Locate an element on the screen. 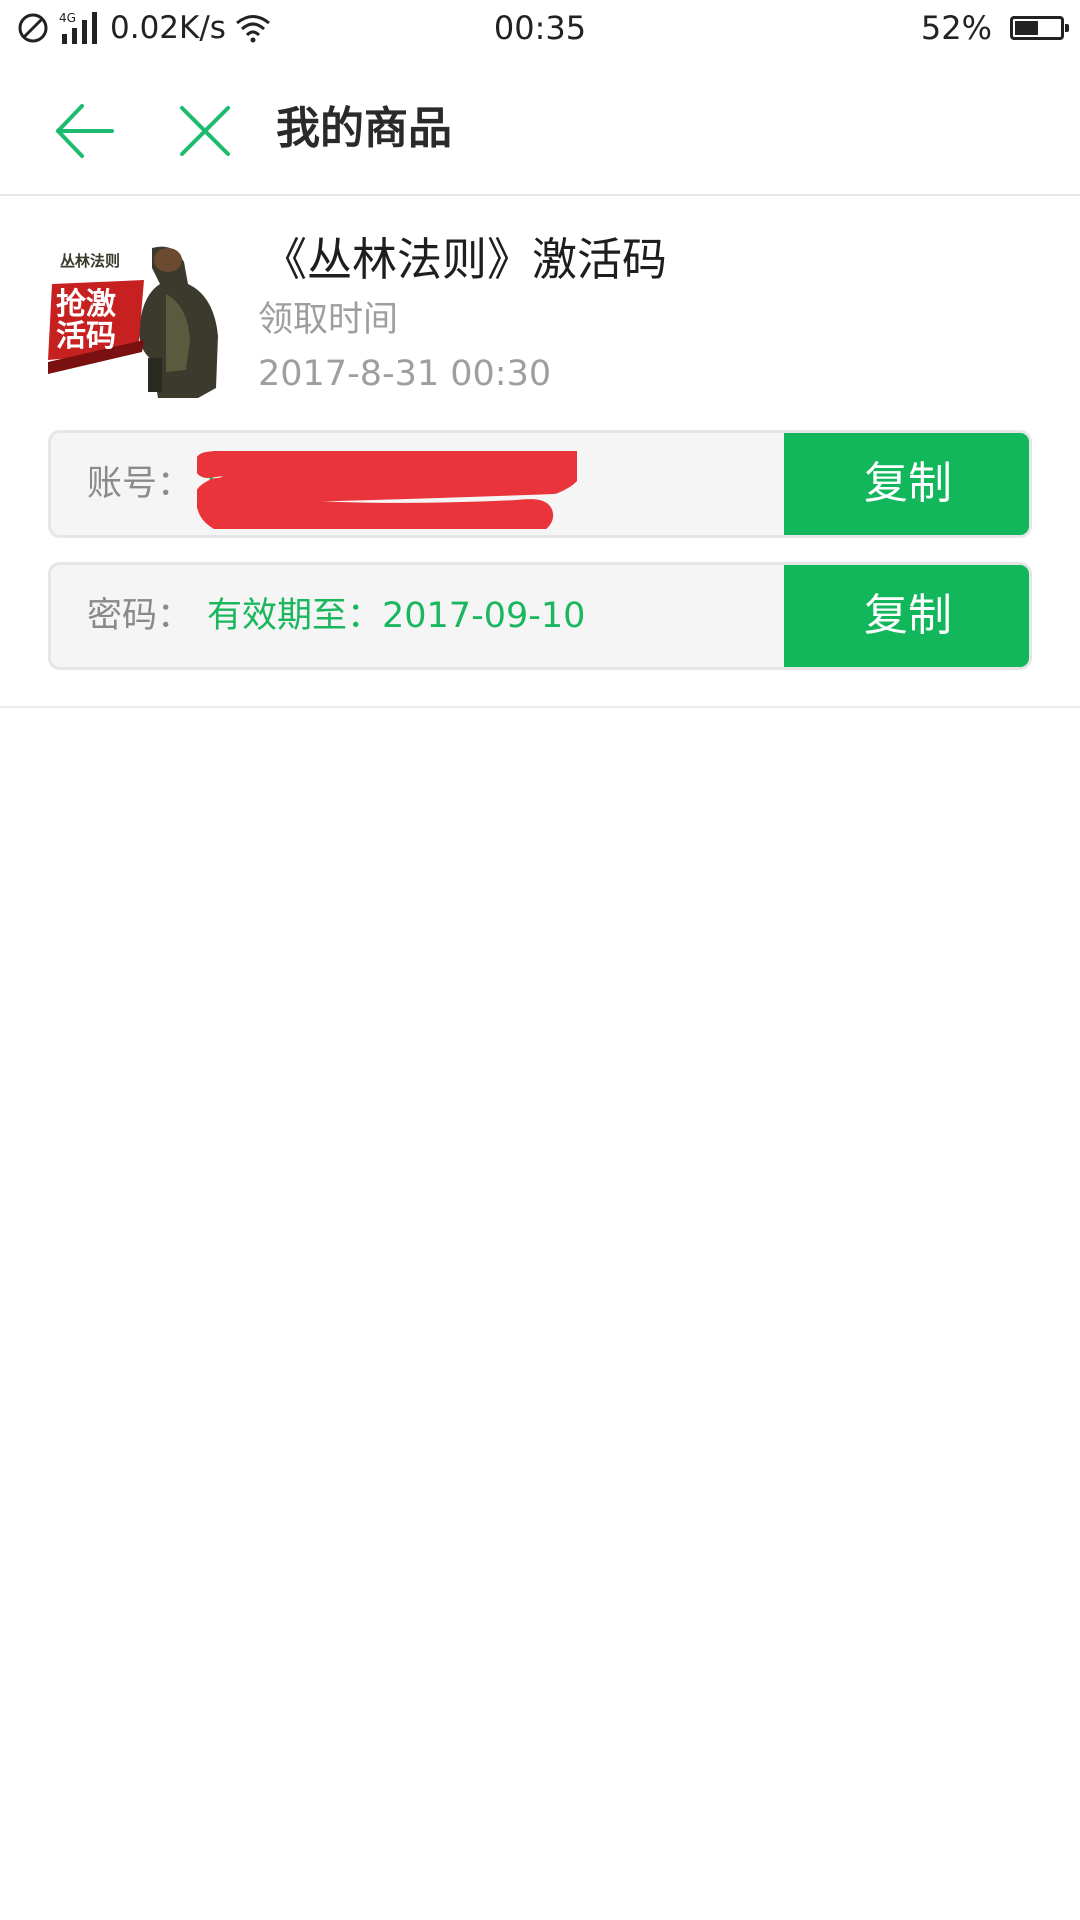 The image size is (1080, 1920). game-cover-image: 丛林法则 抢激 活码 is located at coordinates (134, 319).